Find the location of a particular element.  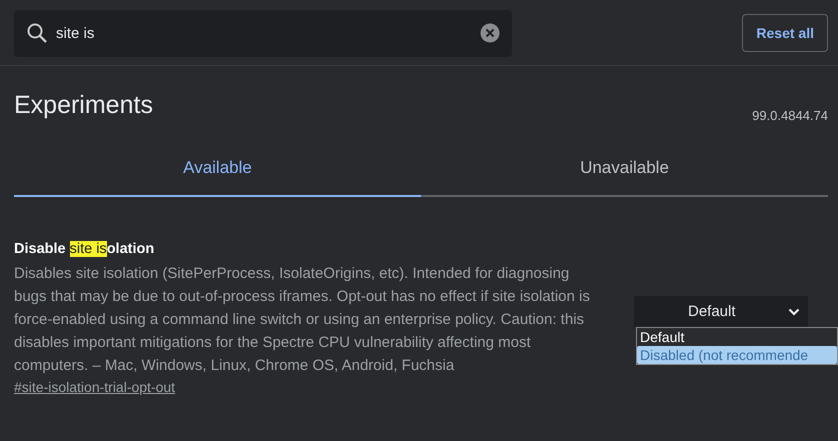

clear-icon is located at coordinates (490, 33).